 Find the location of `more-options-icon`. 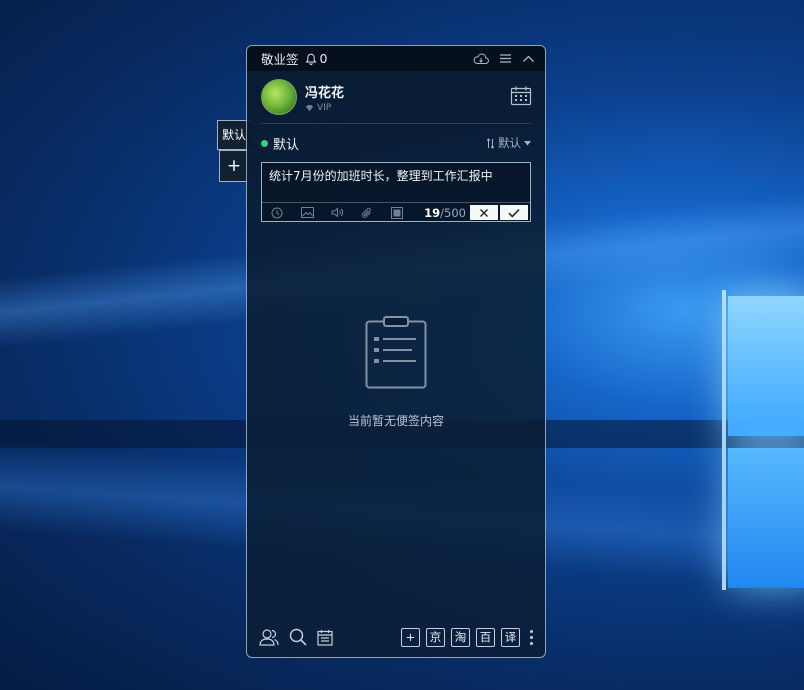

more-options-icon is located at coordinates (531, 637).